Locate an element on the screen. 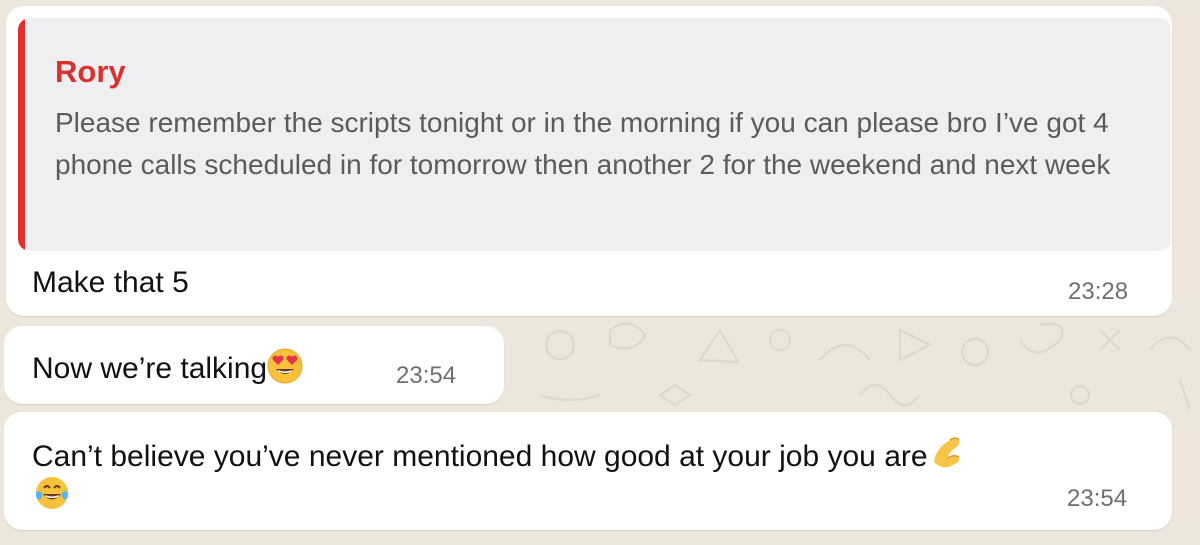  quoted-author: Rory is located at coordinates (90, 71).